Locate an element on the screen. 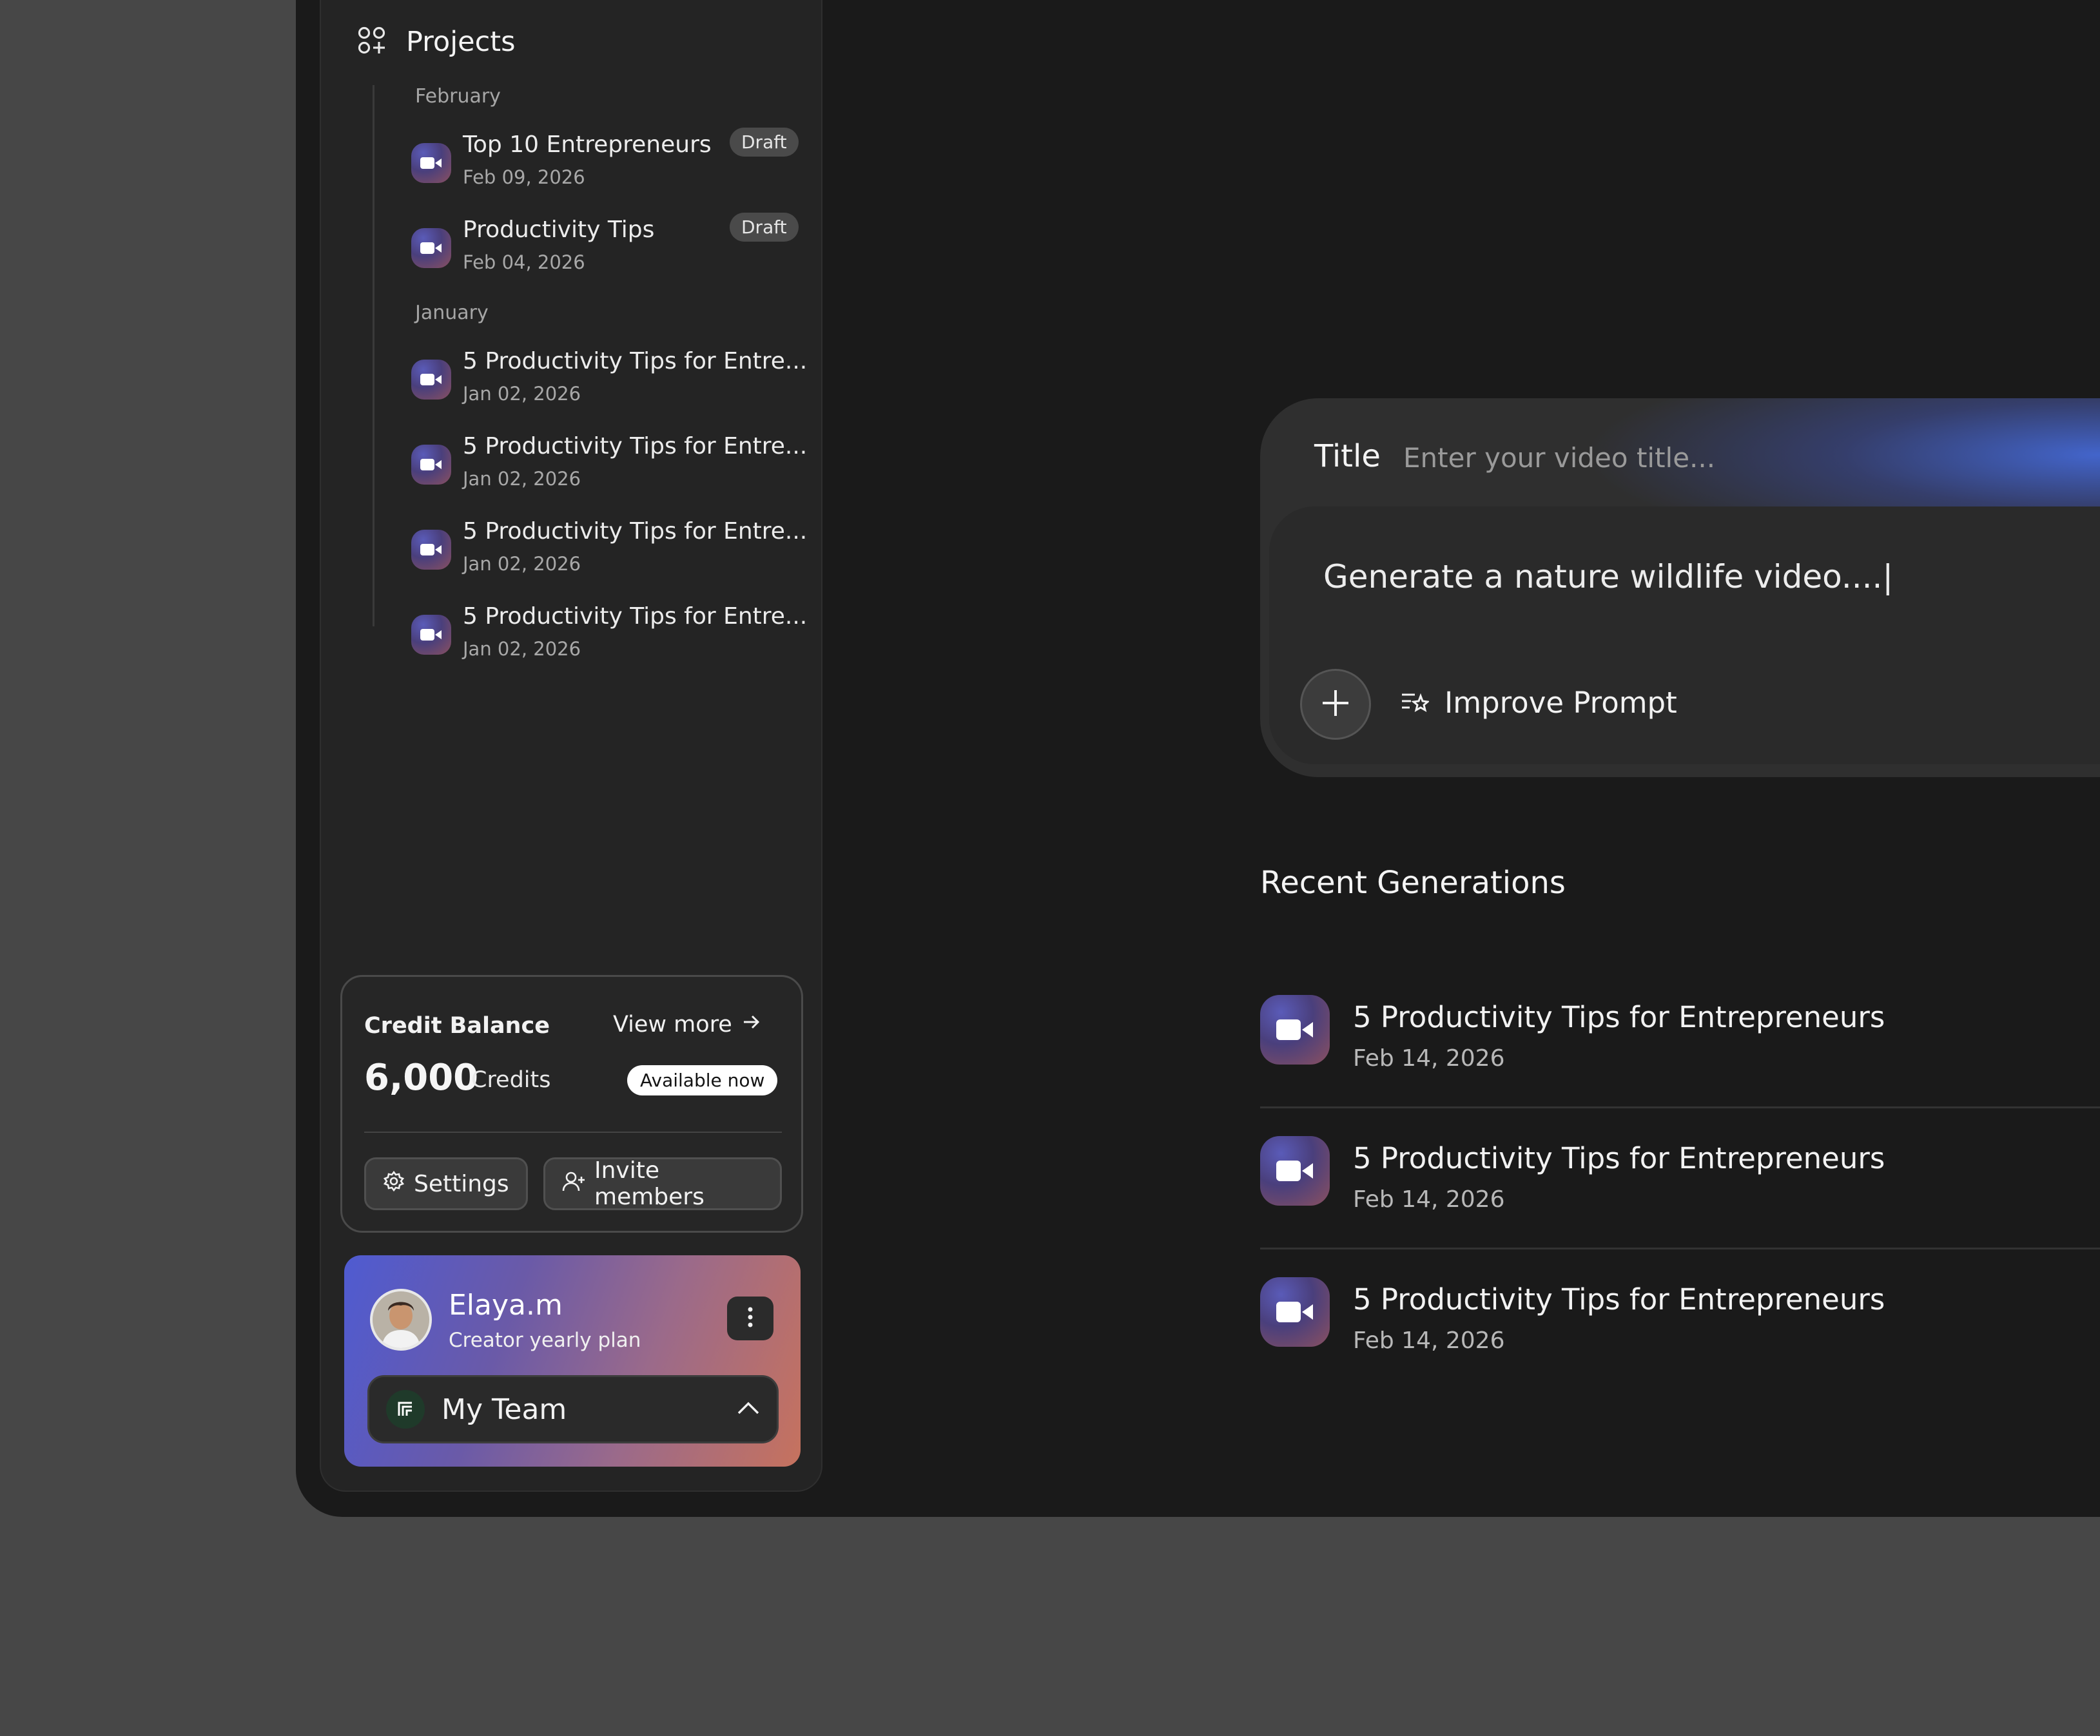  settings-button: Settings is located at coordinates (446, 1184).